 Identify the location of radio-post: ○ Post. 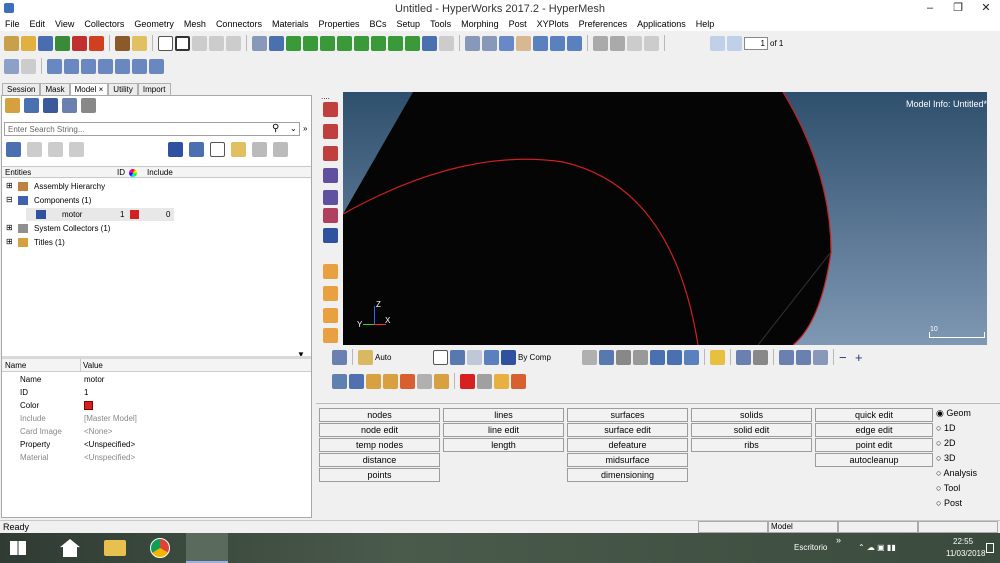
(968, 505).